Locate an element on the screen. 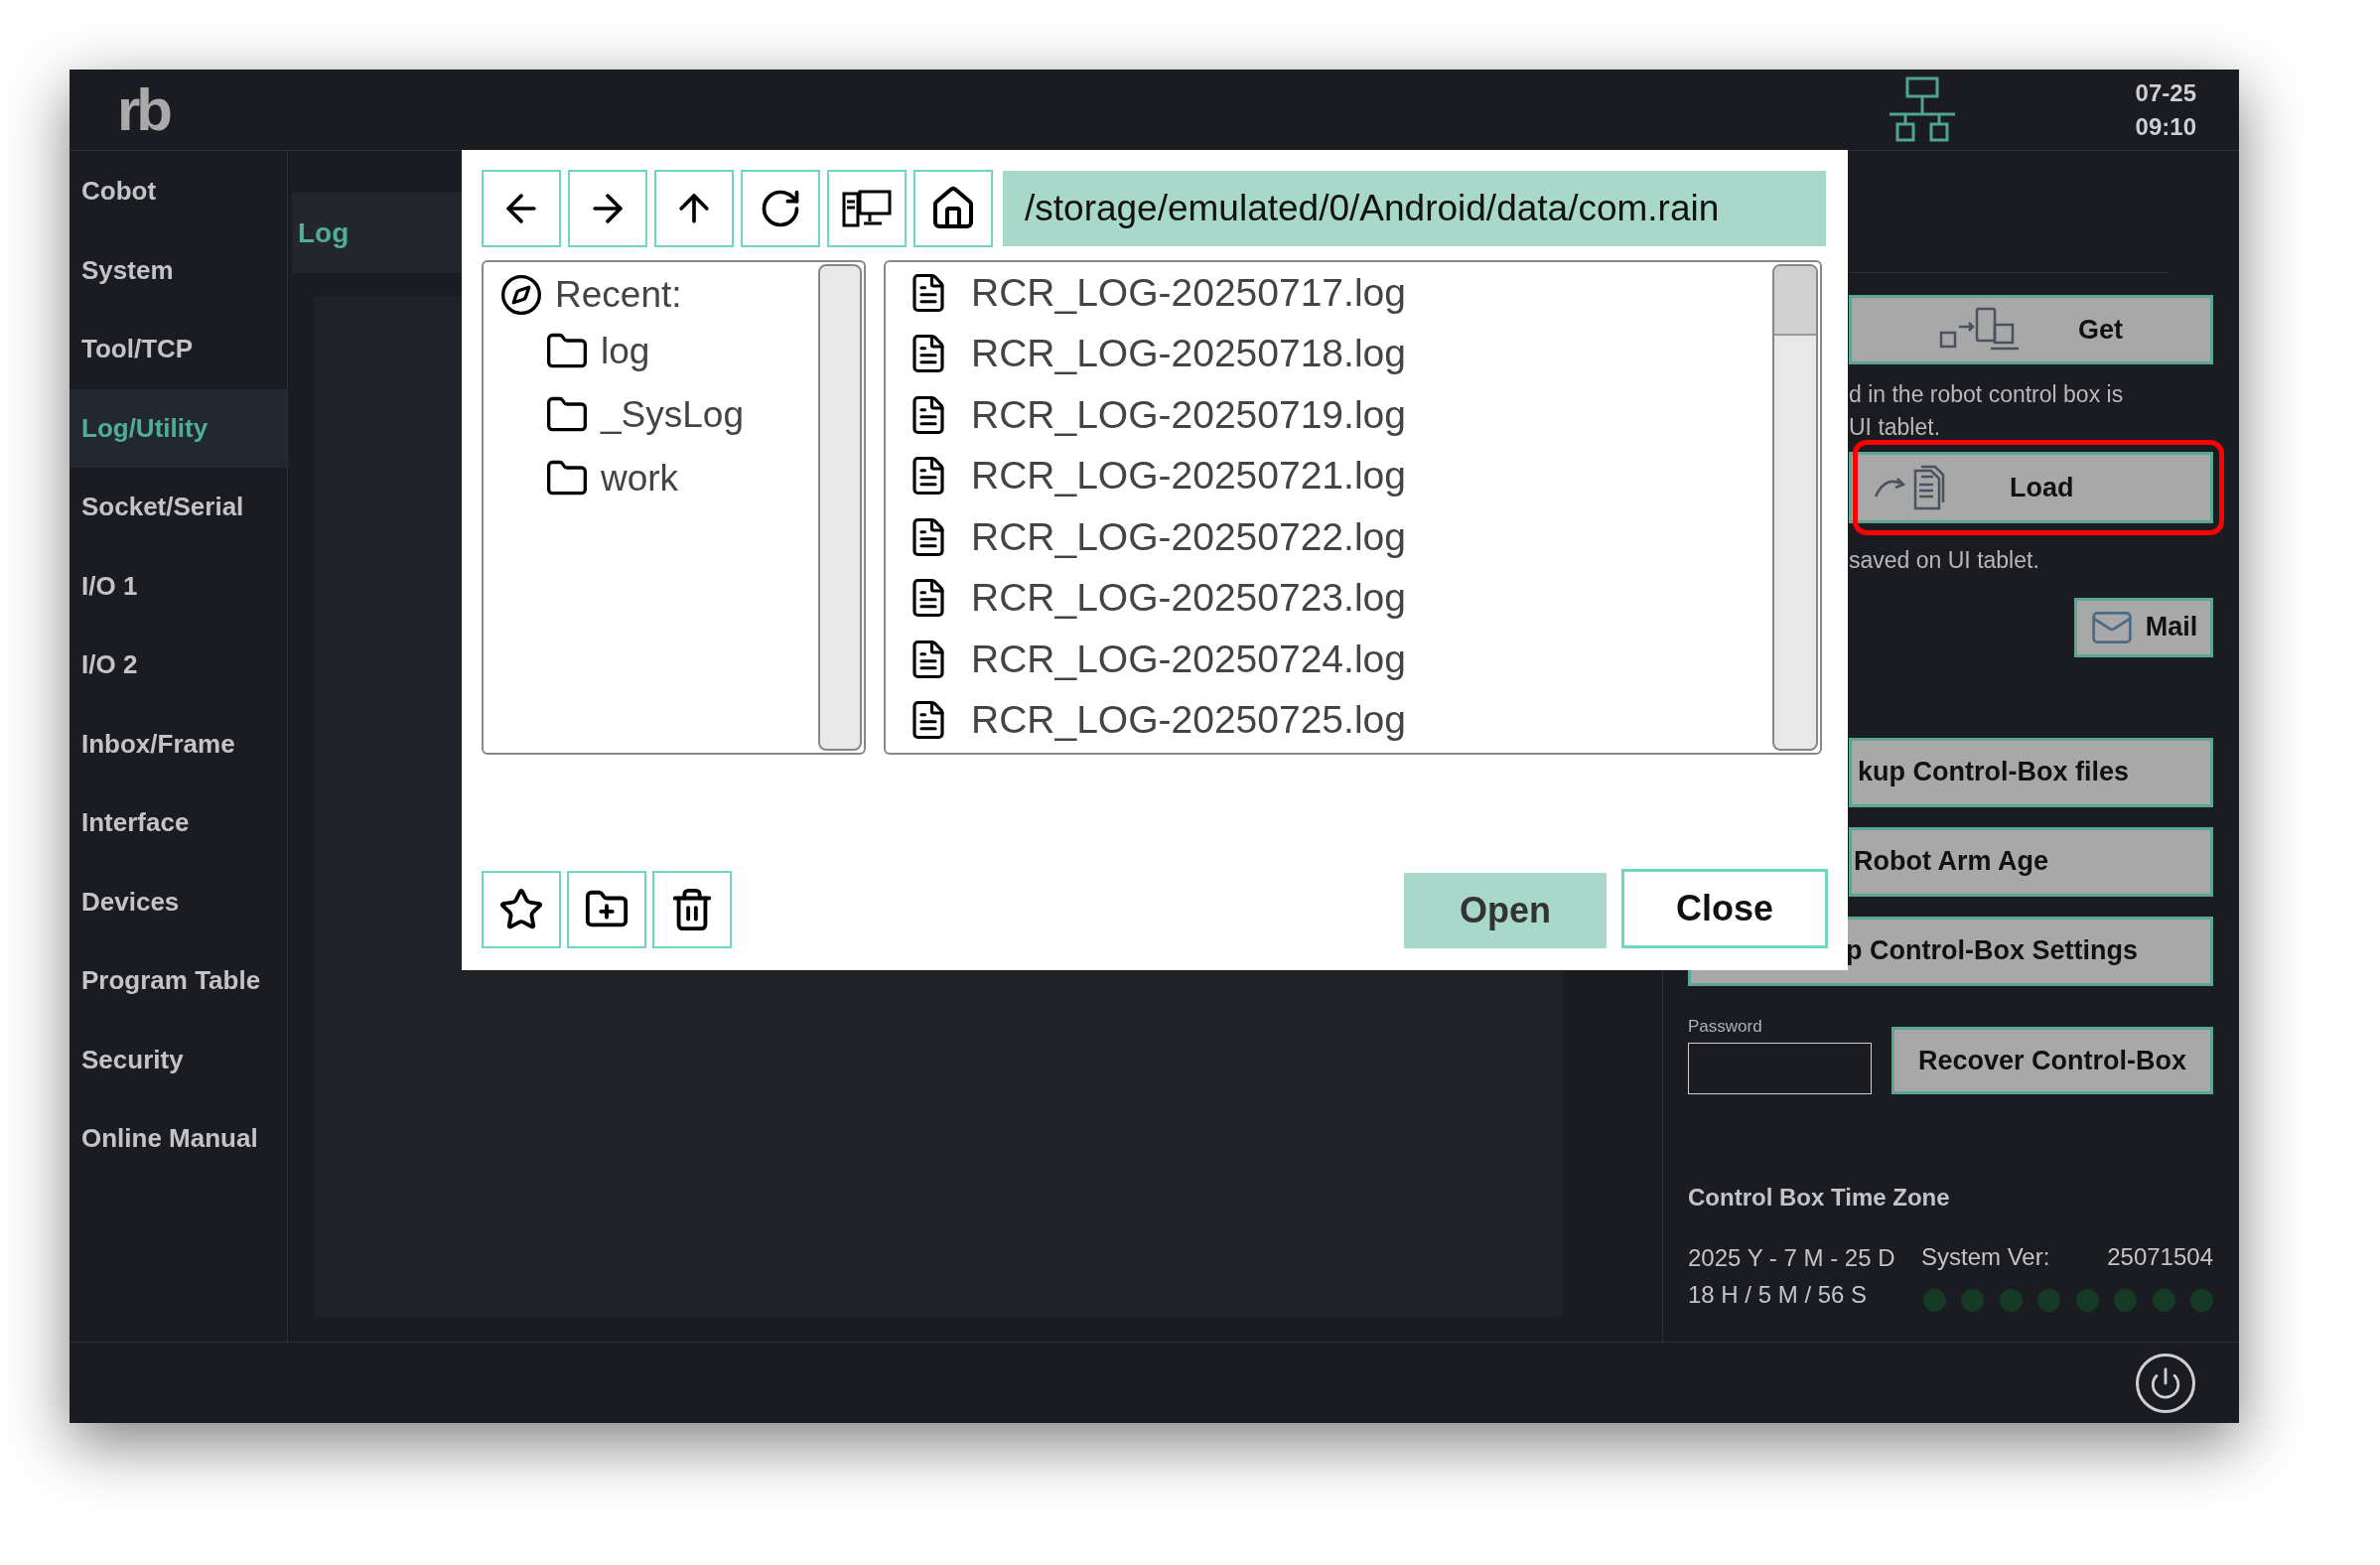 Image resolution: width=2380 pixels, height=1565 pixels. computer-button is located at coordinates (867, 209).